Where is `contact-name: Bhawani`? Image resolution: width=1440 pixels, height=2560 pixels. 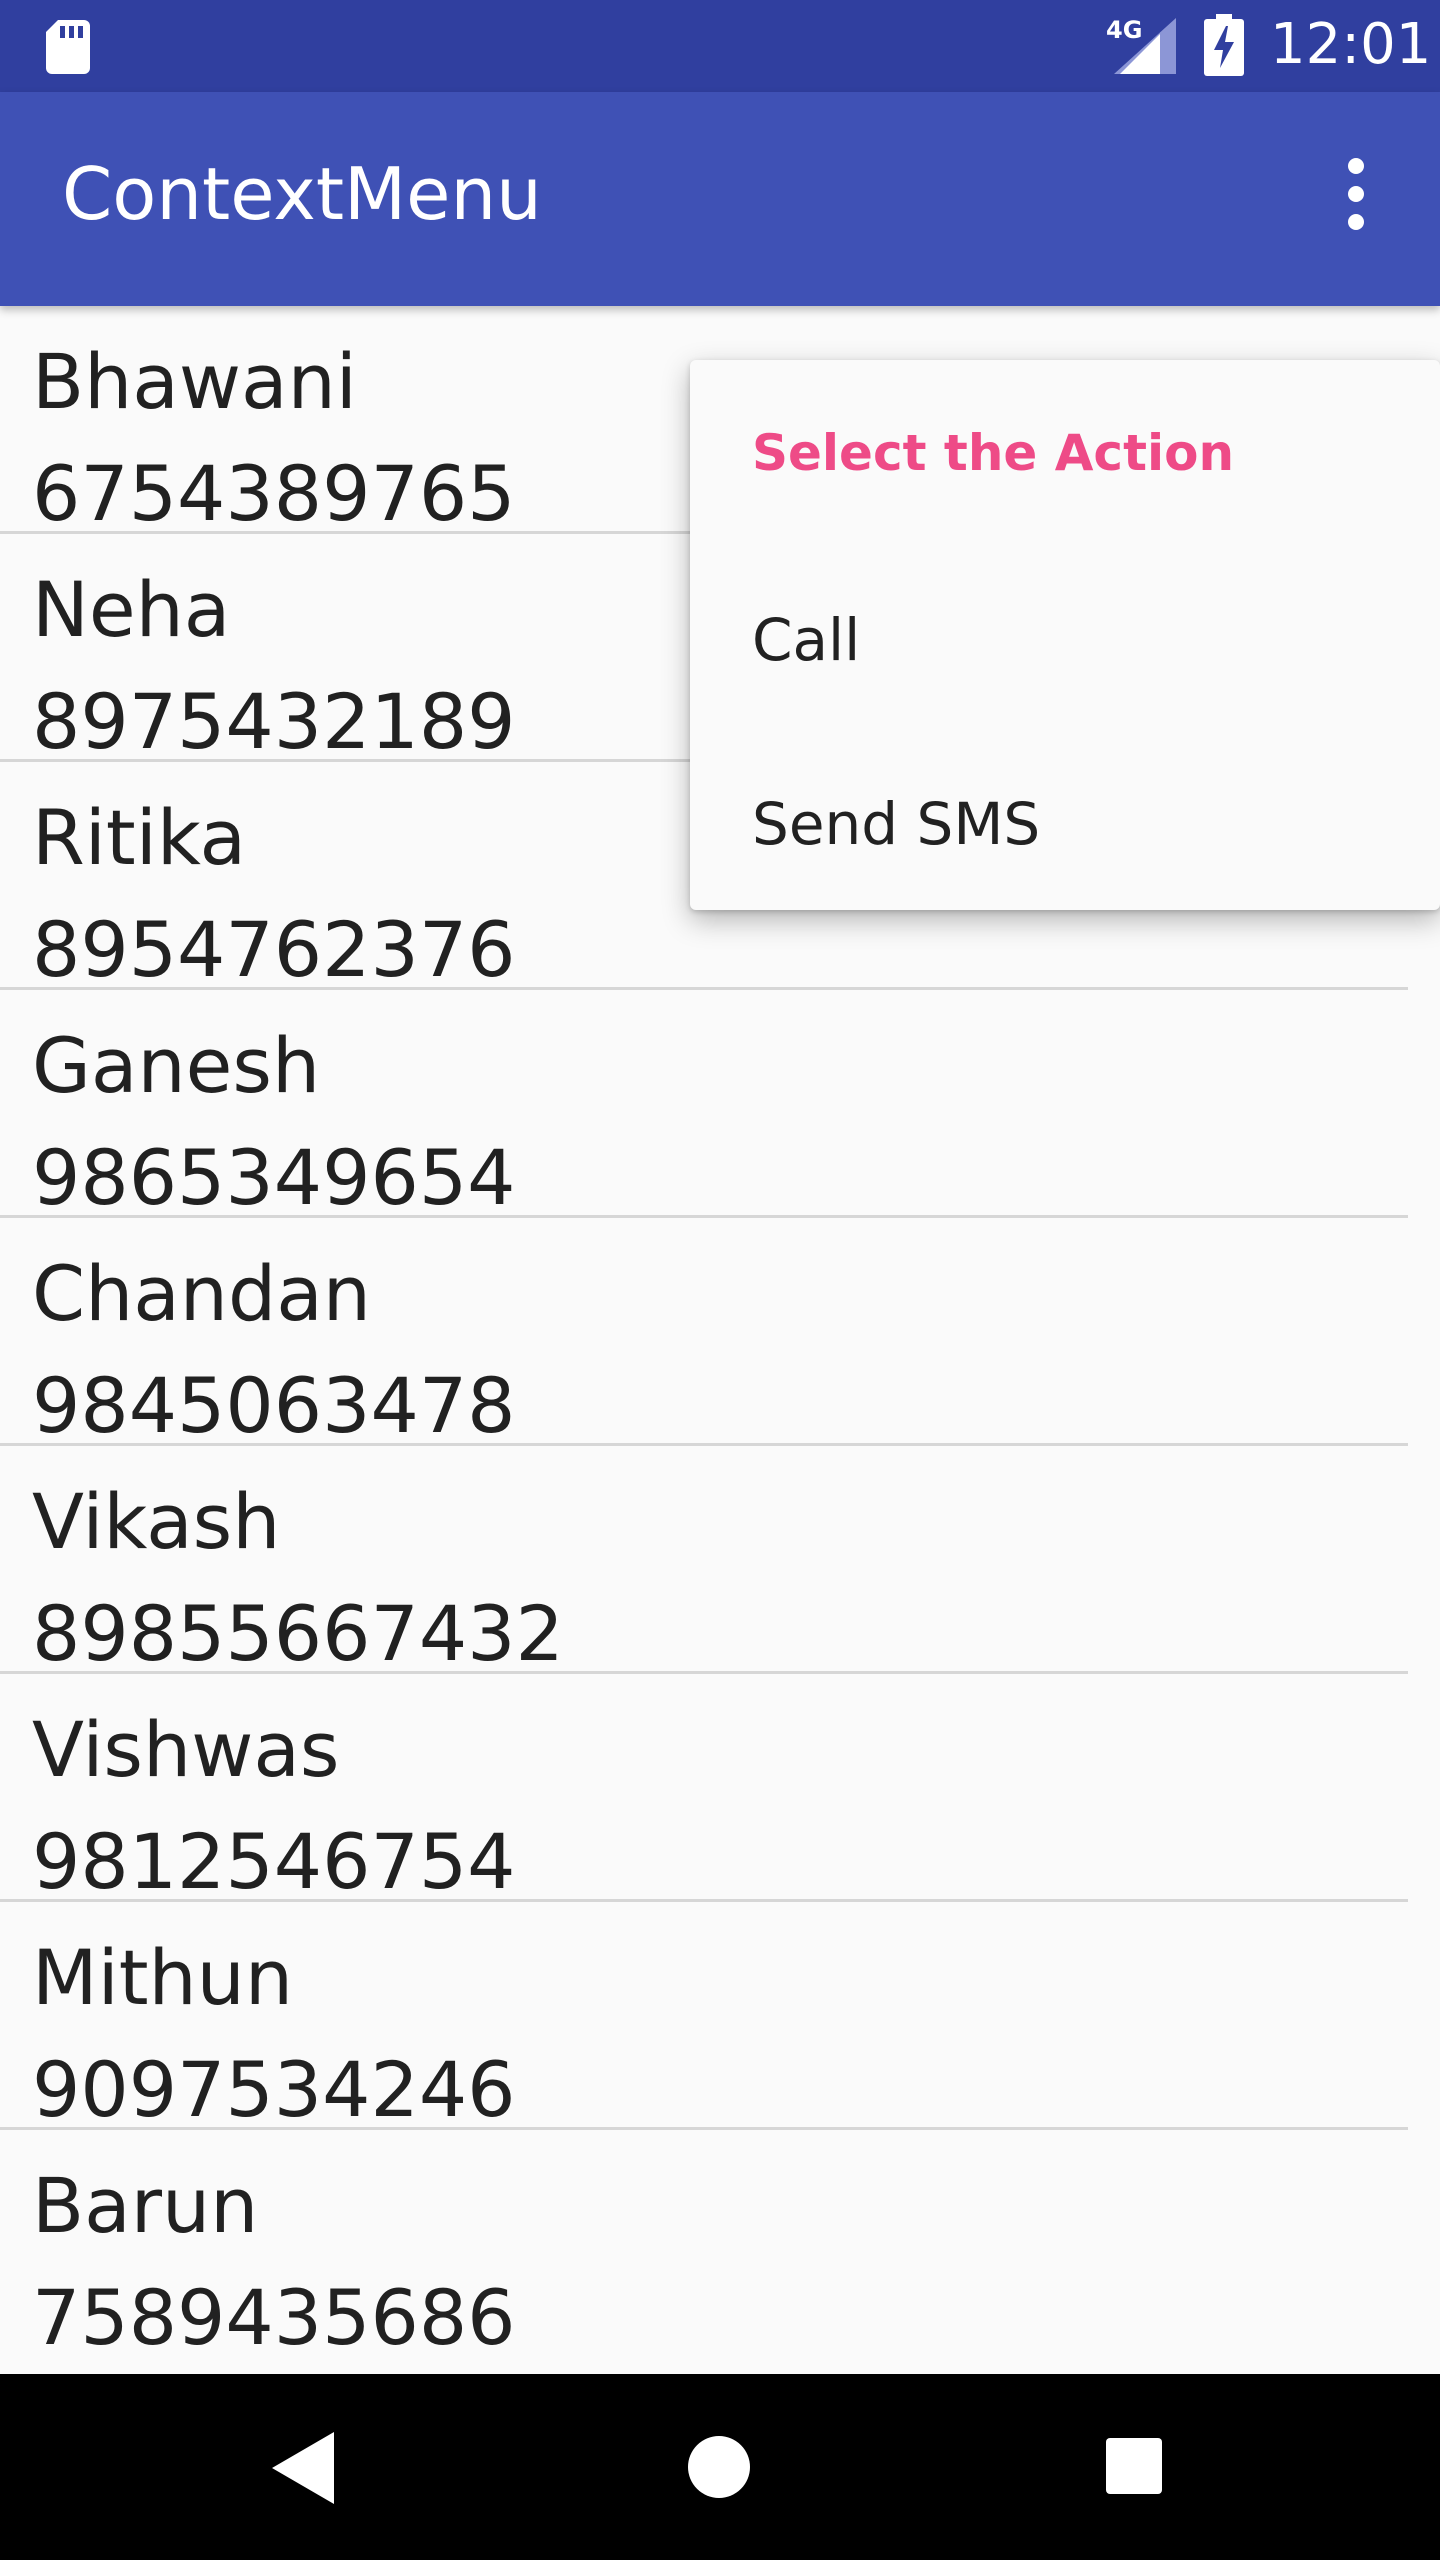
contact-name: Bhawani is located at coordinates (194, 381).